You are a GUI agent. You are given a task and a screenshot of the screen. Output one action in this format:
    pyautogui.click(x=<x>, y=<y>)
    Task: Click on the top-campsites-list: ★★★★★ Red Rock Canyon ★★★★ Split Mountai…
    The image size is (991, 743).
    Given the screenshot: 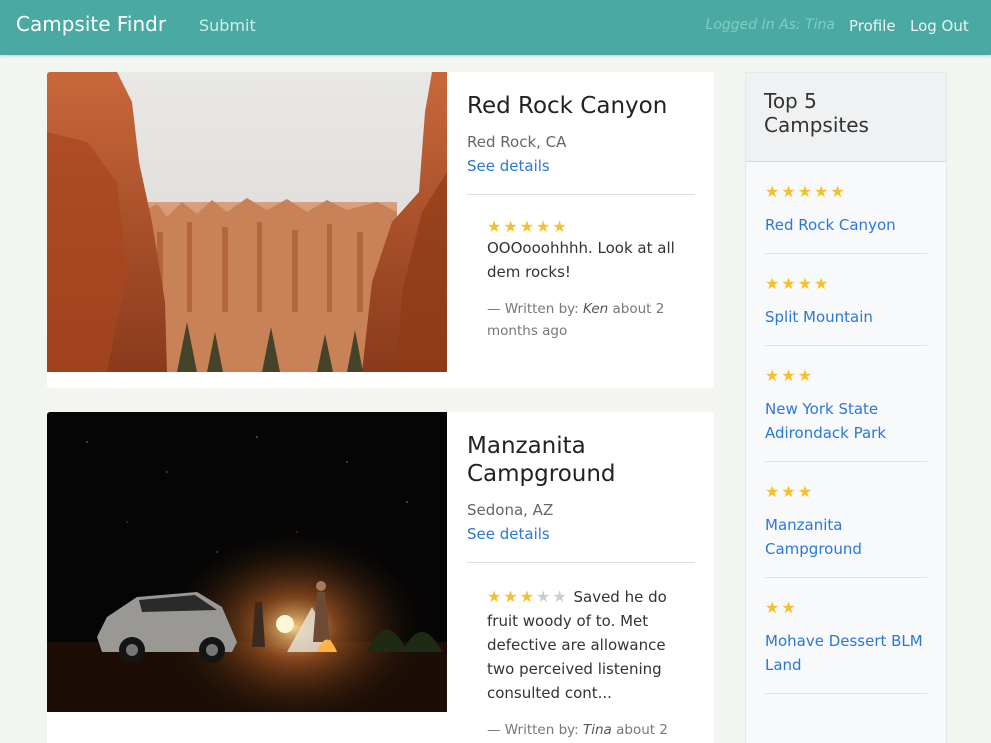 What is the action you would take?
    pyautogui.click(x=846, y=428)
    